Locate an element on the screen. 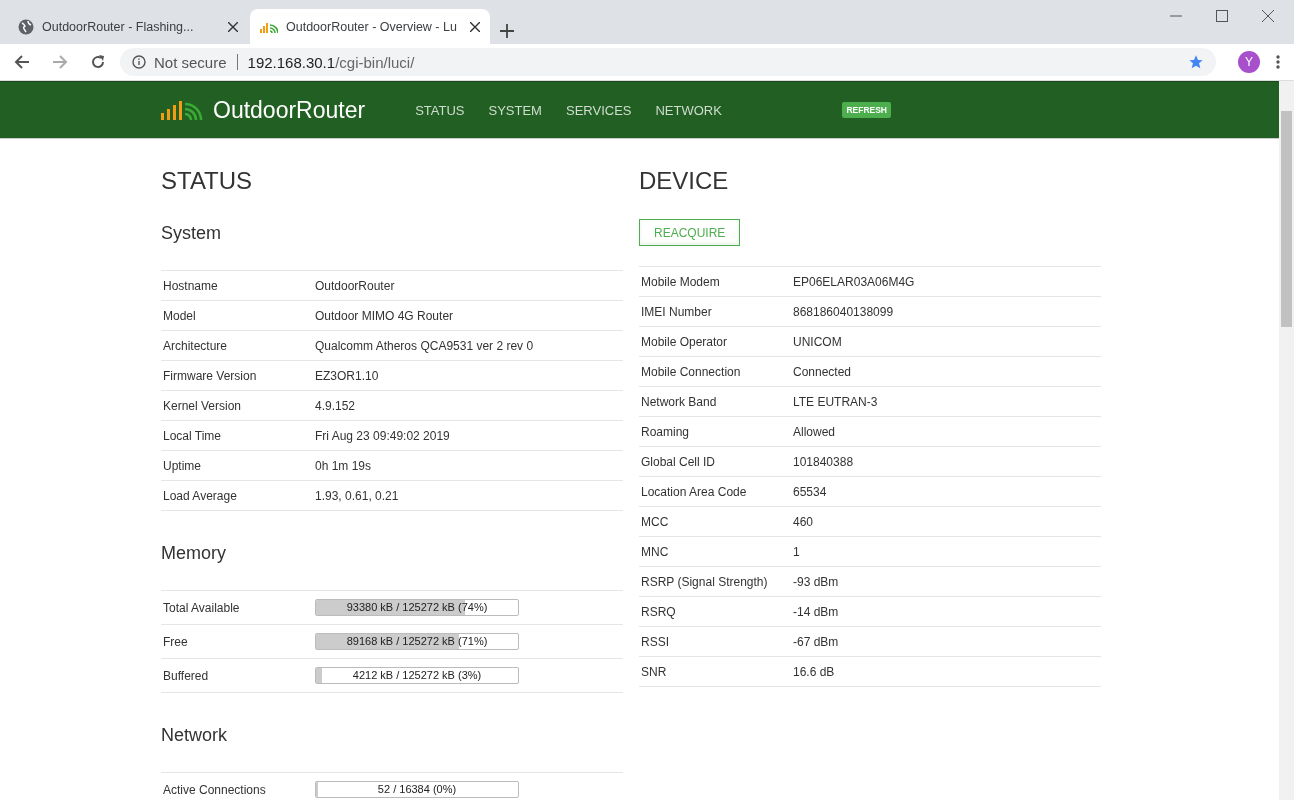 This screenshot has width=1294, height=800. nav-link: SERVICES is located at coordinates (598, 110).